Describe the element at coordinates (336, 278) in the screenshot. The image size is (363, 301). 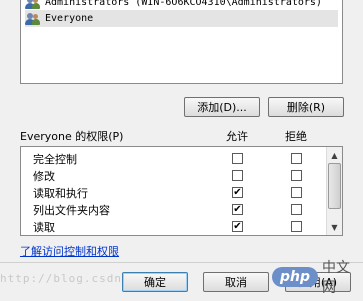
I see `logo-text: 中文网` at that location.